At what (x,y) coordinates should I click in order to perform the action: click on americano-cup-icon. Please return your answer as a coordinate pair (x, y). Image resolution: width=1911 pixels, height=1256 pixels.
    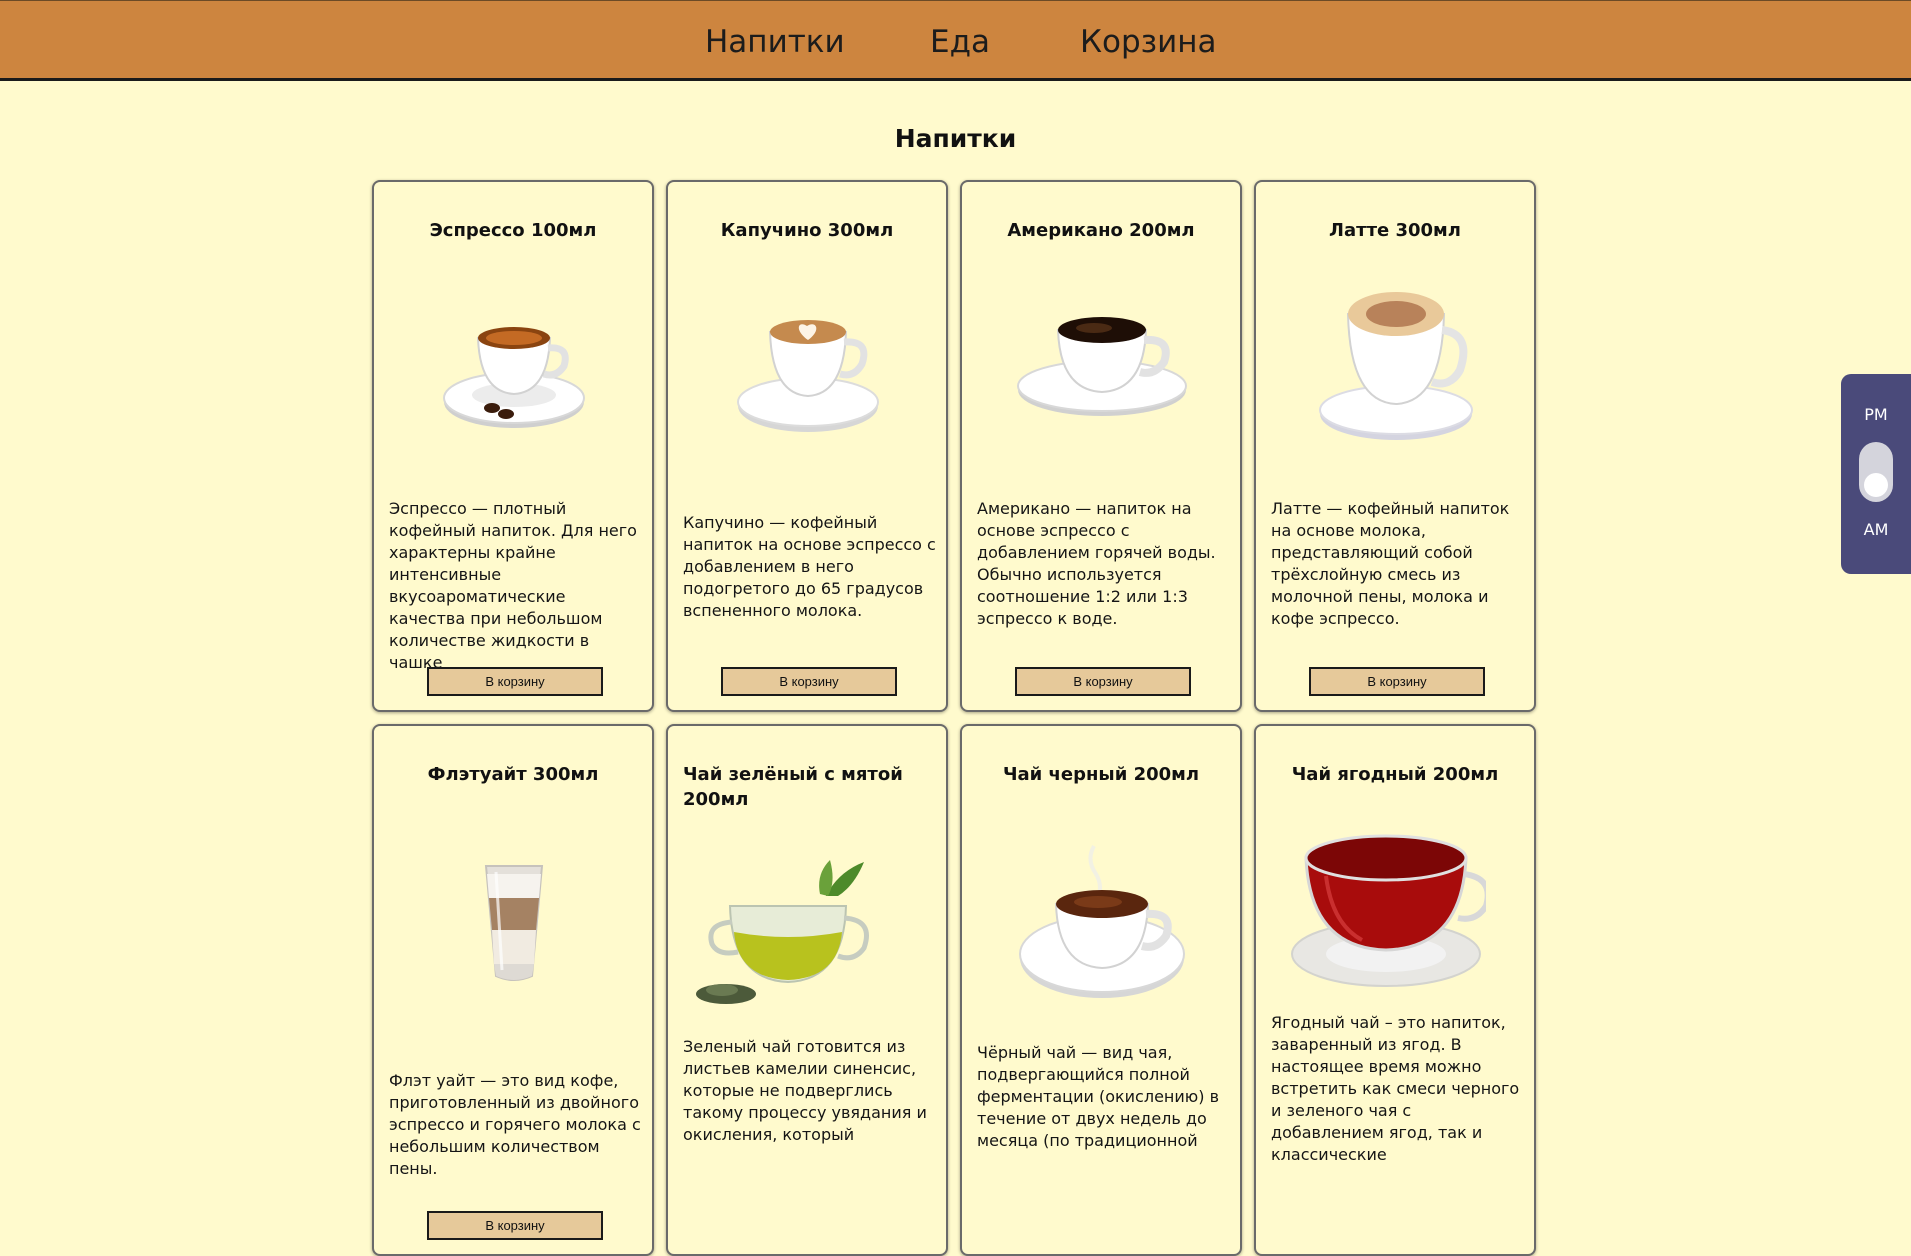
    Looking at the image, I should click on (1102, 366).